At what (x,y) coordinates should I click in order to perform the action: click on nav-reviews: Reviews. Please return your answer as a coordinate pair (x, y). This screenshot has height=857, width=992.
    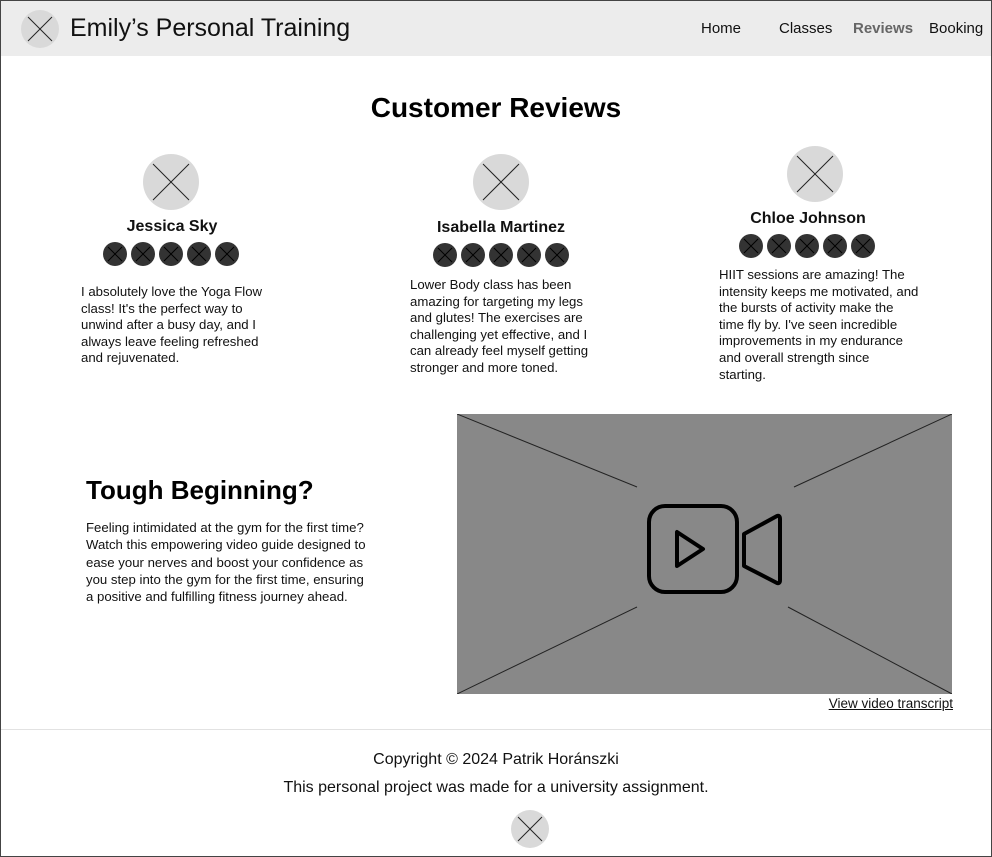
    Looking at the image, I should click on (883, 28).